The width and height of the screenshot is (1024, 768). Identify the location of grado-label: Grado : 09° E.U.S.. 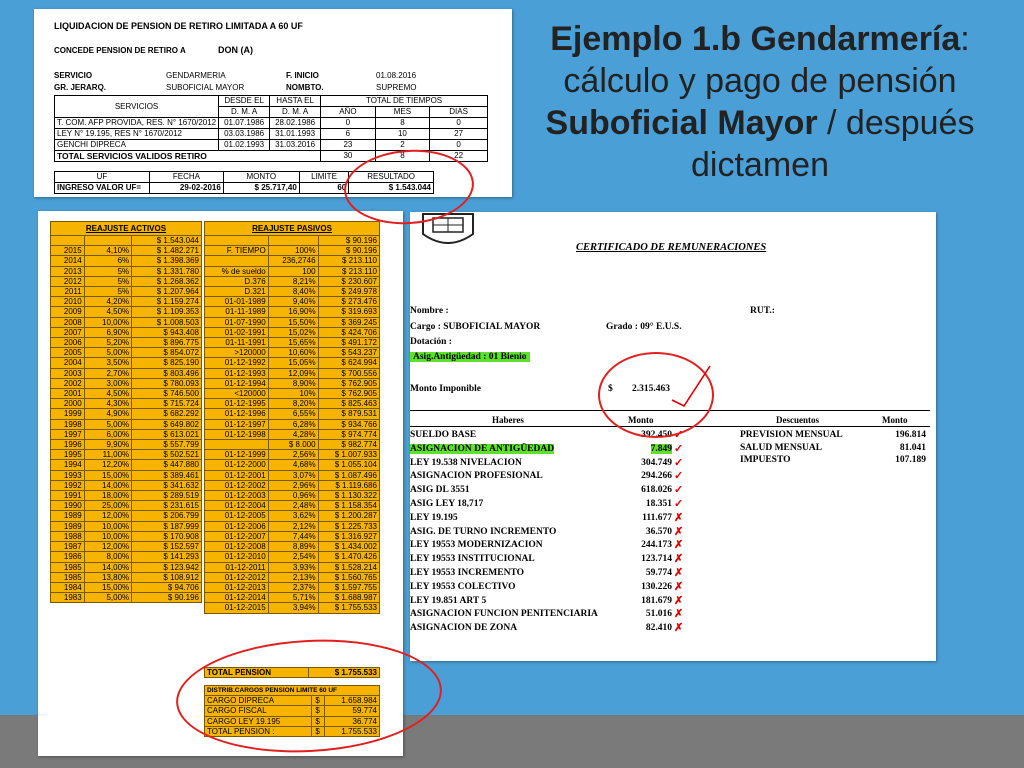
(644, 327).